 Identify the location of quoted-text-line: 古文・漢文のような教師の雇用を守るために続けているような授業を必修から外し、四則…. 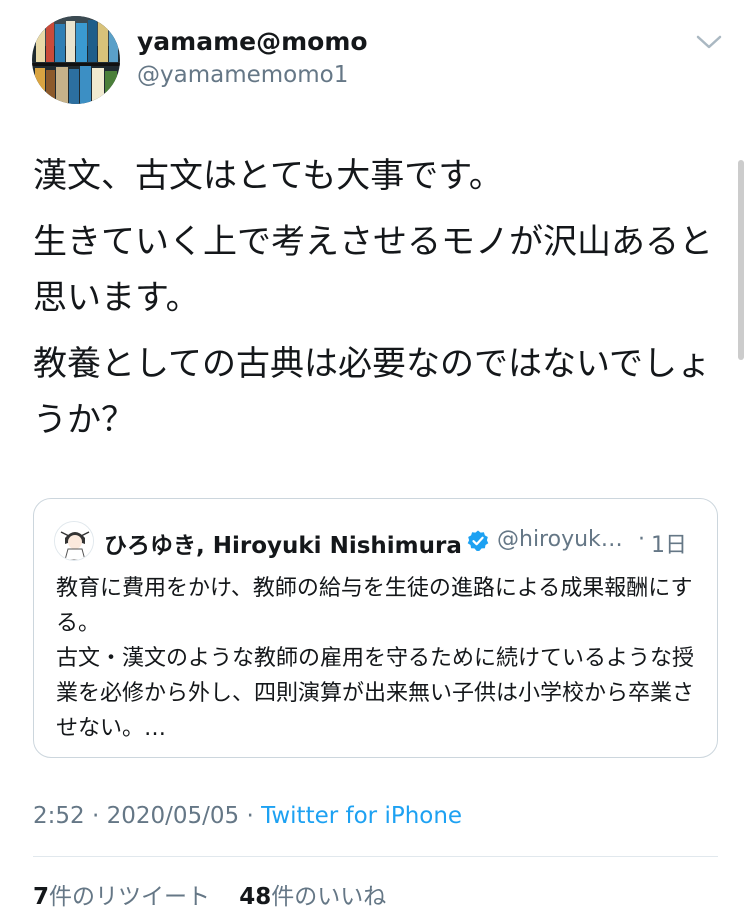
(375, 693).